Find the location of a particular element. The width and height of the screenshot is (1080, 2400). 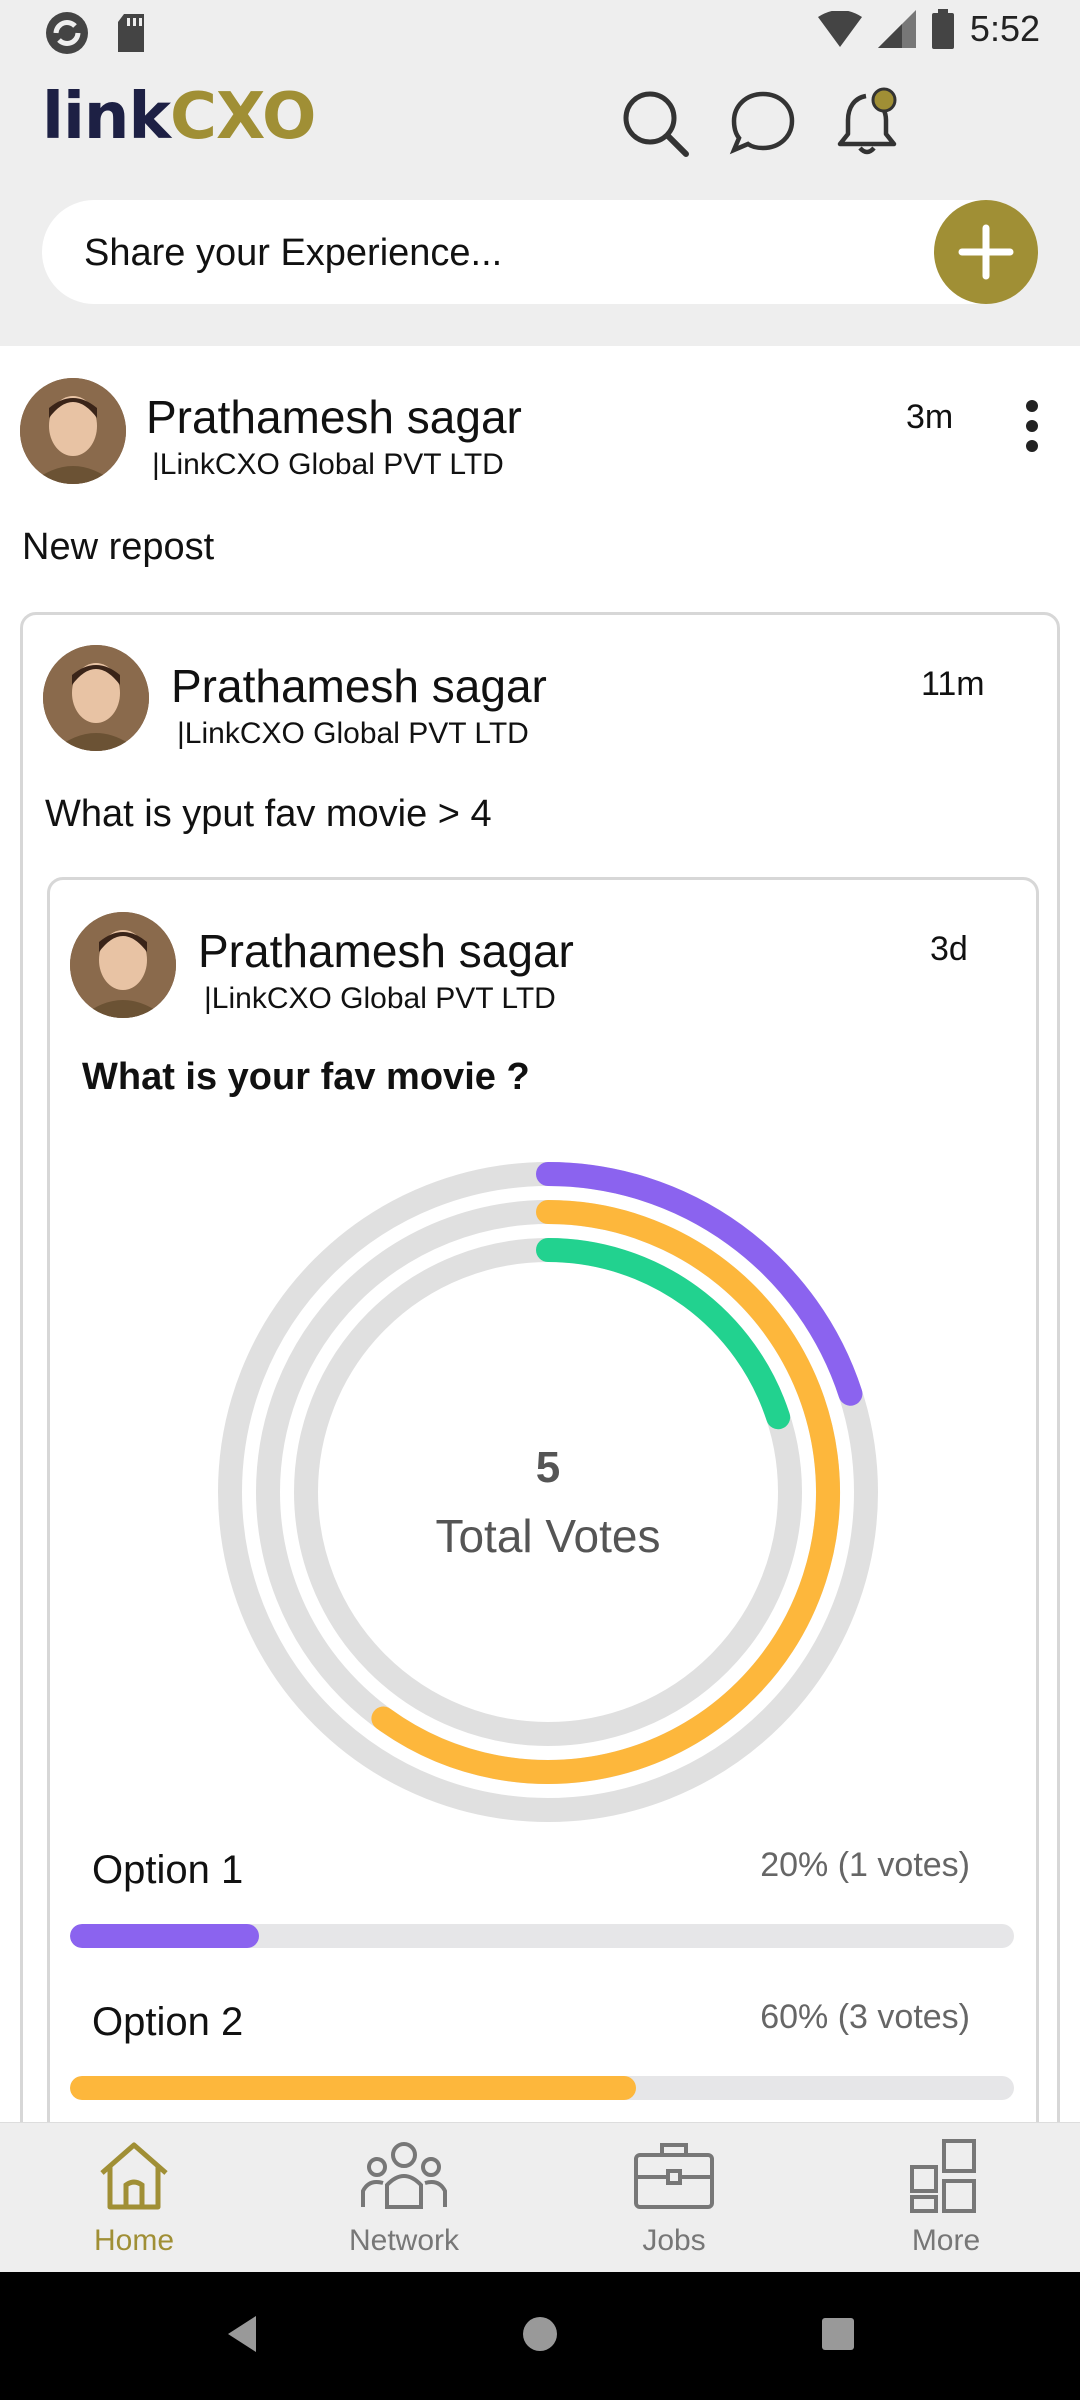

grid-icon is located at coordinates (943, 2176).